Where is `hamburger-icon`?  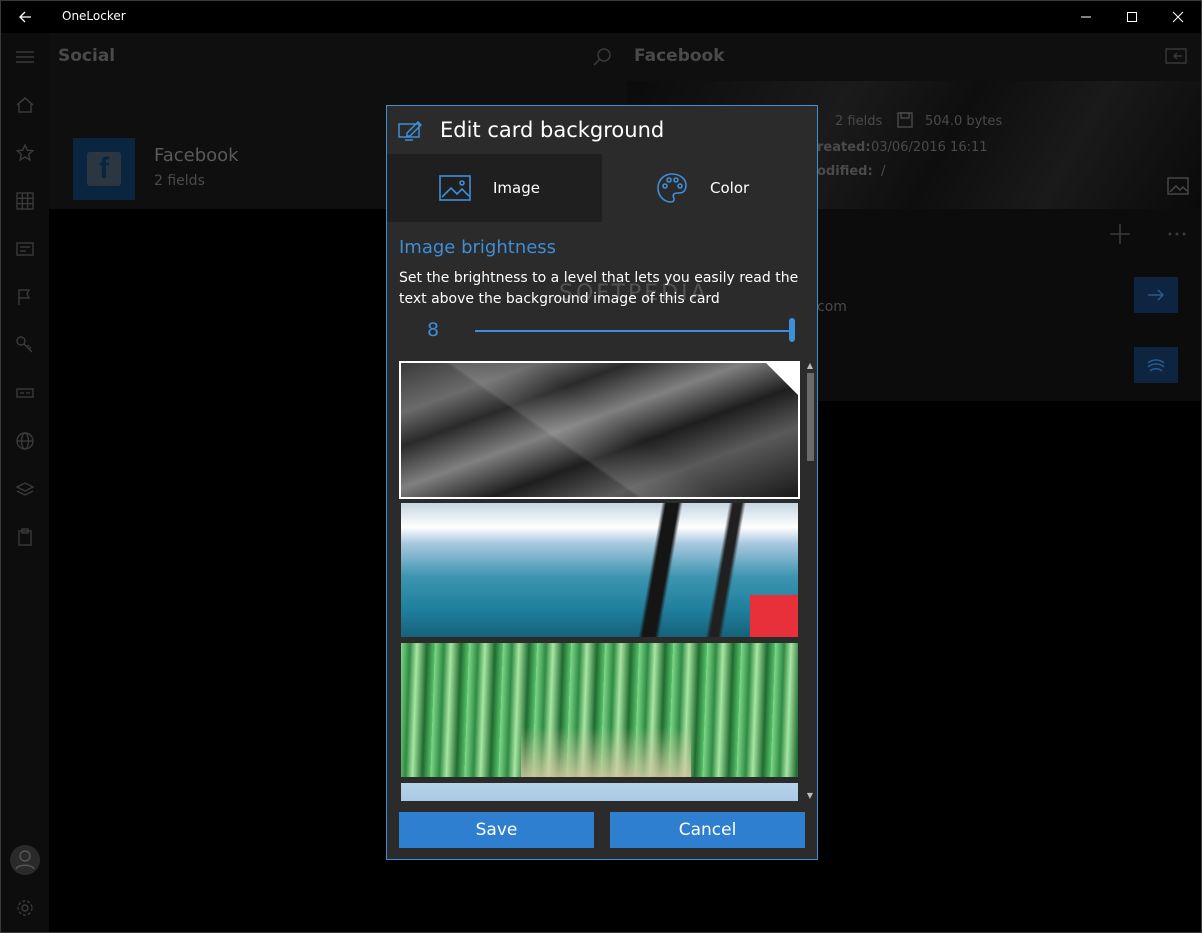 hamburger-icon is located at coordinates (25, 57).